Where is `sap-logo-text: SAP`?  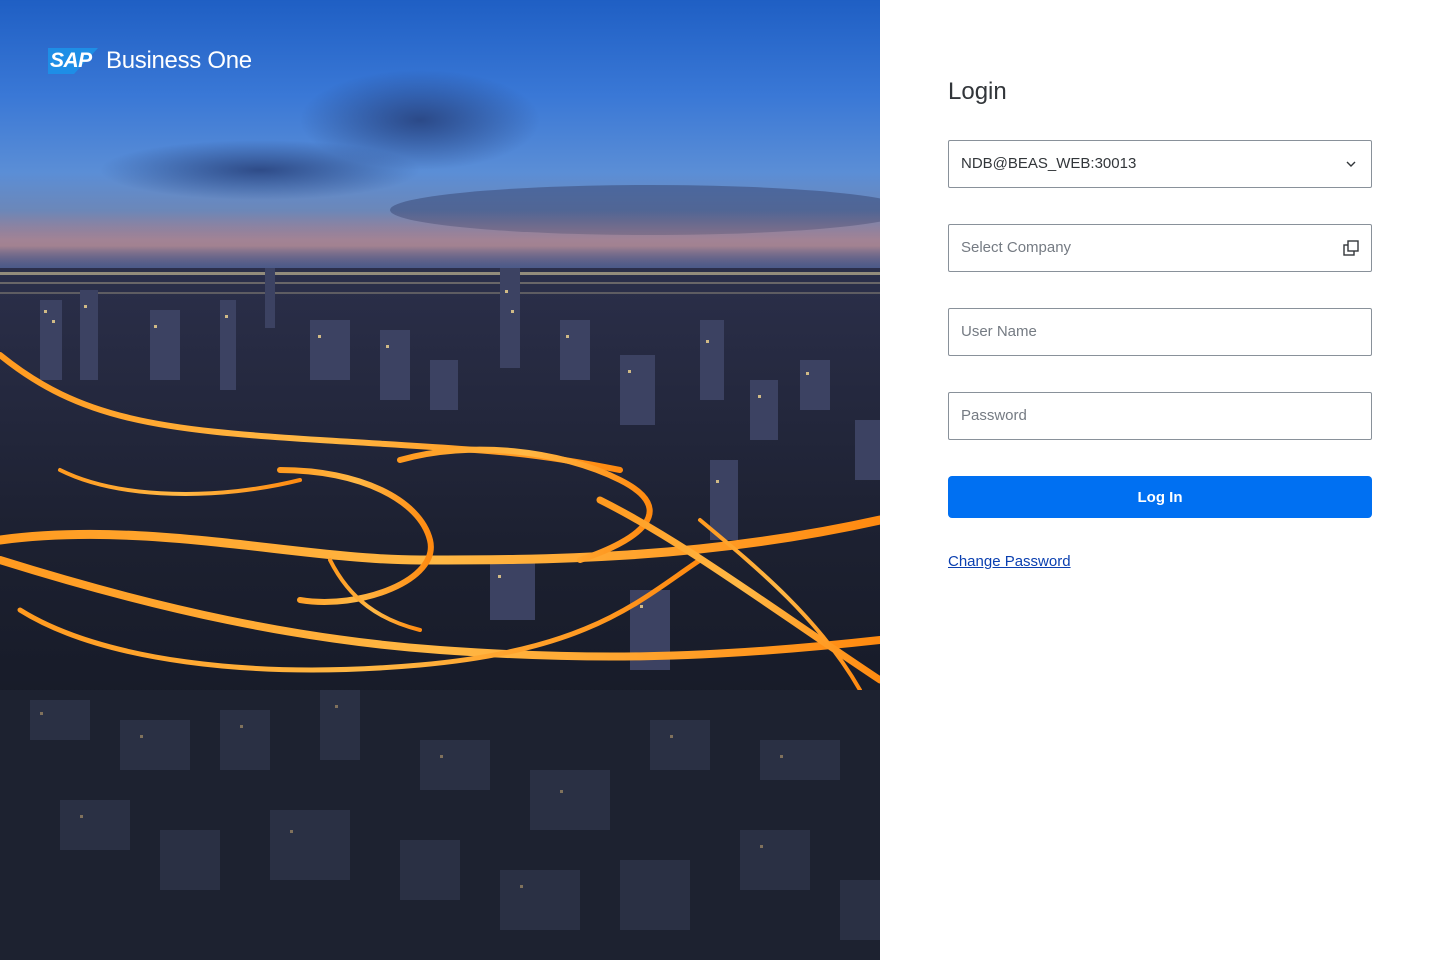 sap-logo-text: SAP is located at coordinates (71, 60).